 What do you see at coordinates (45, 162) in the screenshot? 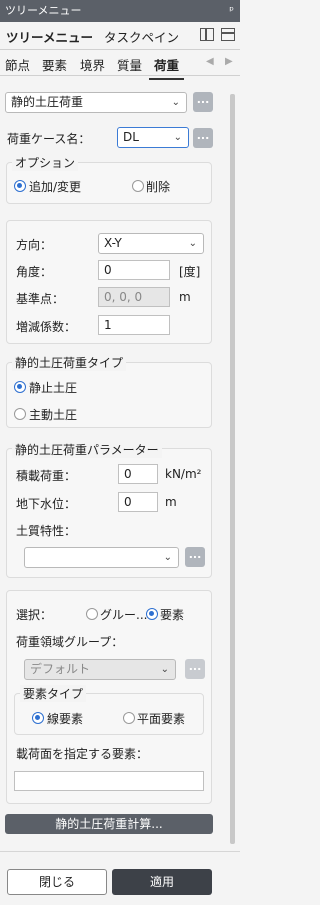
I see `options-legend: オプション` at bounding box center [45, 162].